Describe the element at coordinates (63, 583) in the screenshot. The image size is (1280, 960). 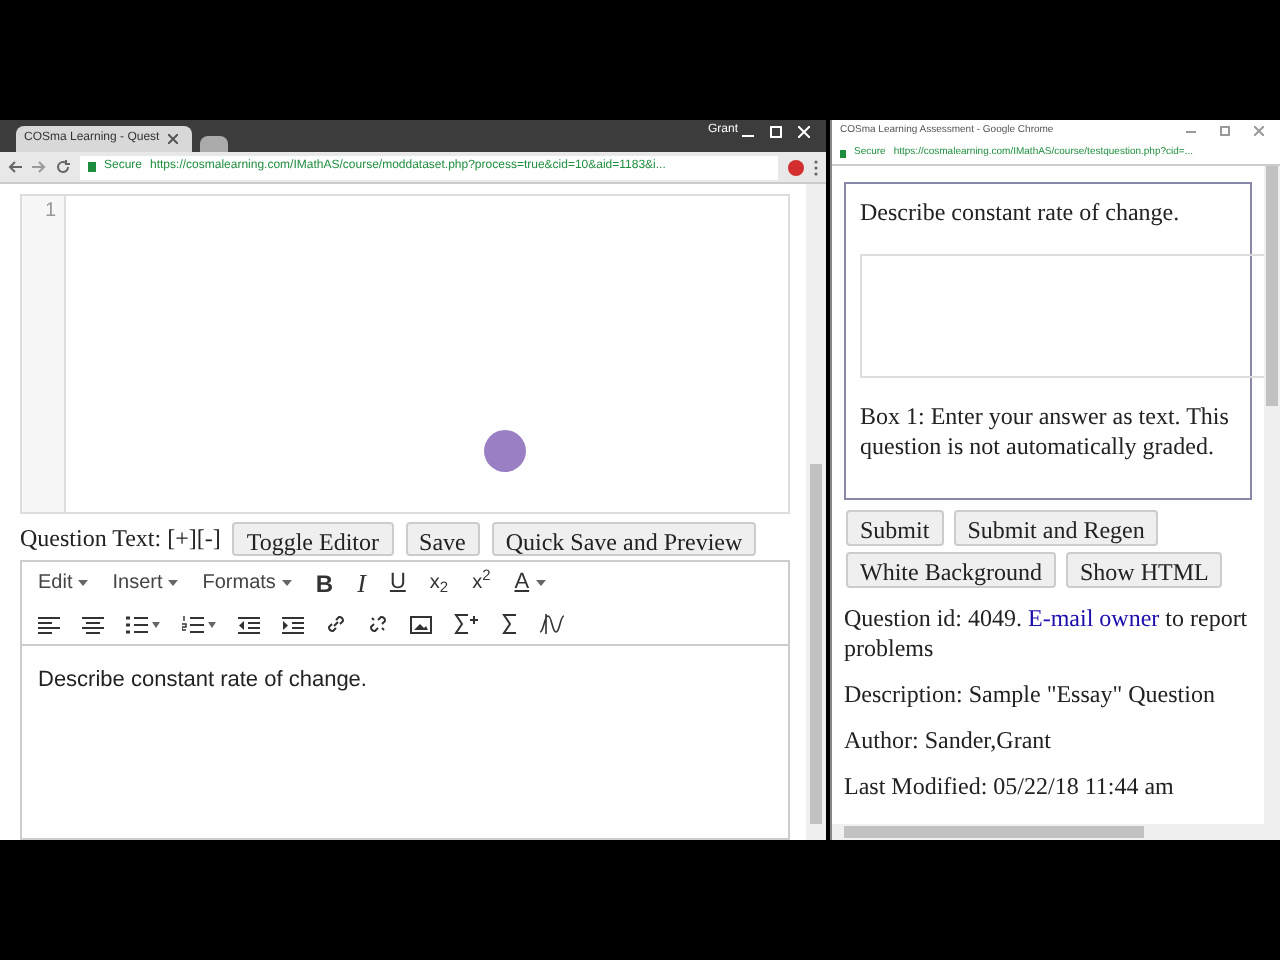
I see `menu-dropdown: Edit` at that location.